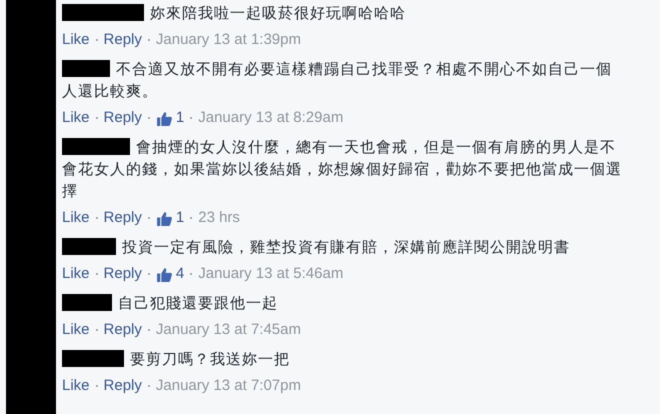  I want to click on like-count: 4, so click(180, 274).